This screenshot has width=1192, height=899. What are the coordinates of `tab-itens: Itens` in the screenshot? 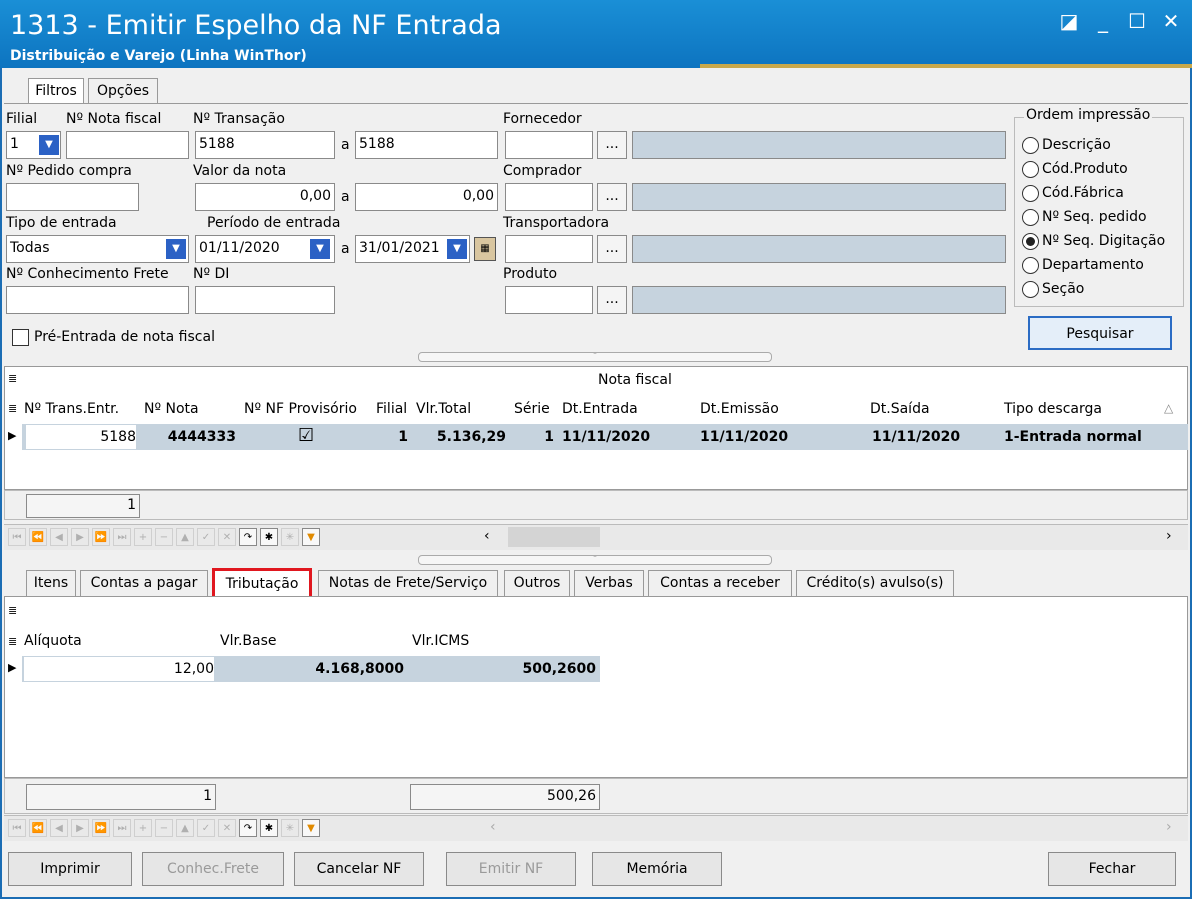 It's located at (51, 583).